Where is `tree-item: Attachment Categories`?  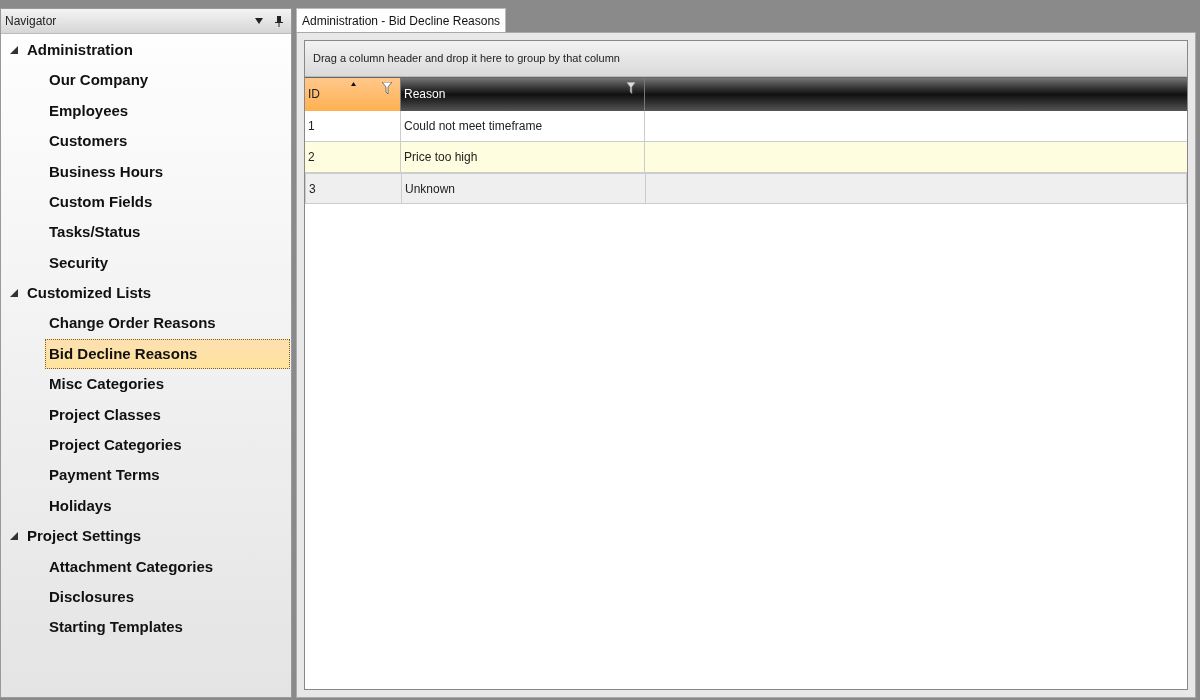
tree-item: Attachment Categories is located at coordinates (167, 566).